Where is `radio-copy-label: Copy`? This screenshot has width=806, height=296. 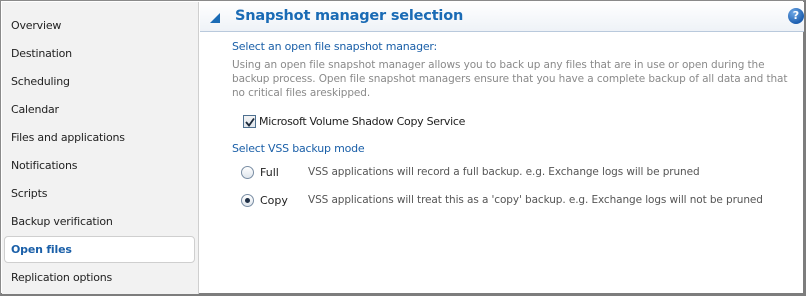
radio-copy-label: Copy is located at coordinates (274, 200).